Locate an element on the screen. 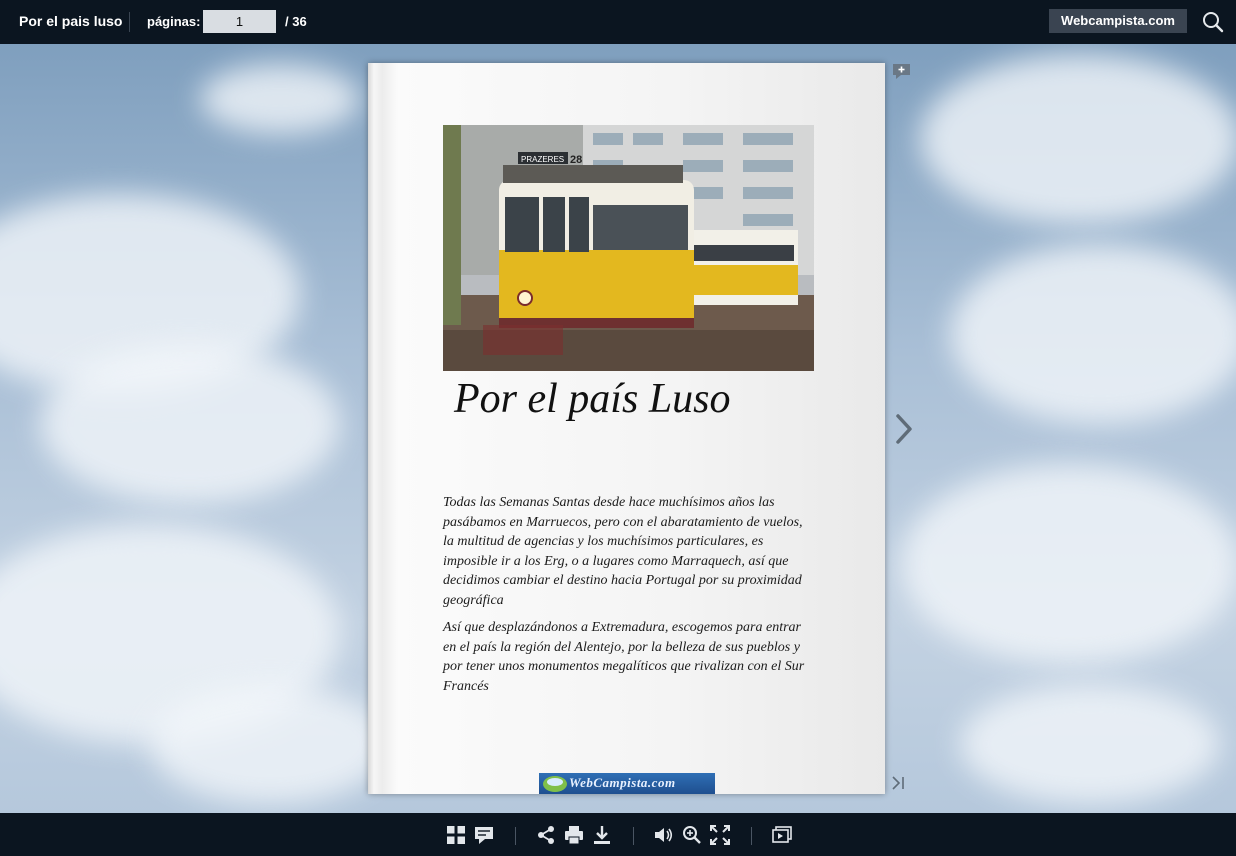  add-note-icon is located at coordinates (901, 71).